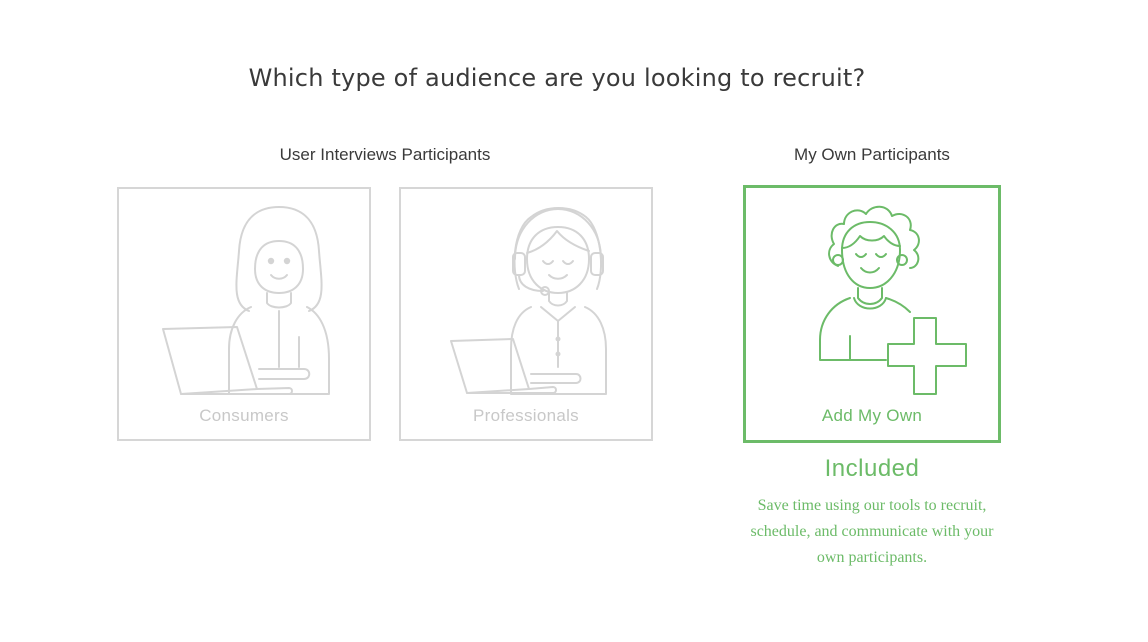 This screenshot has width=1148, height=642. I want to click on professional-with-headset-icon, so click(528, 301).